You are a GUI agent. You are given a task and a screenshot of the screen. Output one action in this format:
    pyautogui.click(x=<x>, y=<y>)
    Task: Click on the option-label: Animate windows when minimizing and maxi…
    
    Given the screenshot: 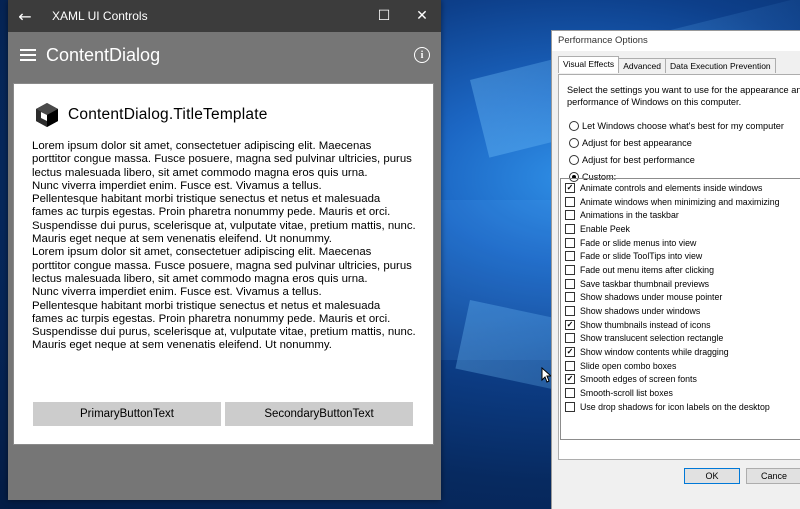 What is the action you would take?
    pyautogui.click(x=680, y=201)
    